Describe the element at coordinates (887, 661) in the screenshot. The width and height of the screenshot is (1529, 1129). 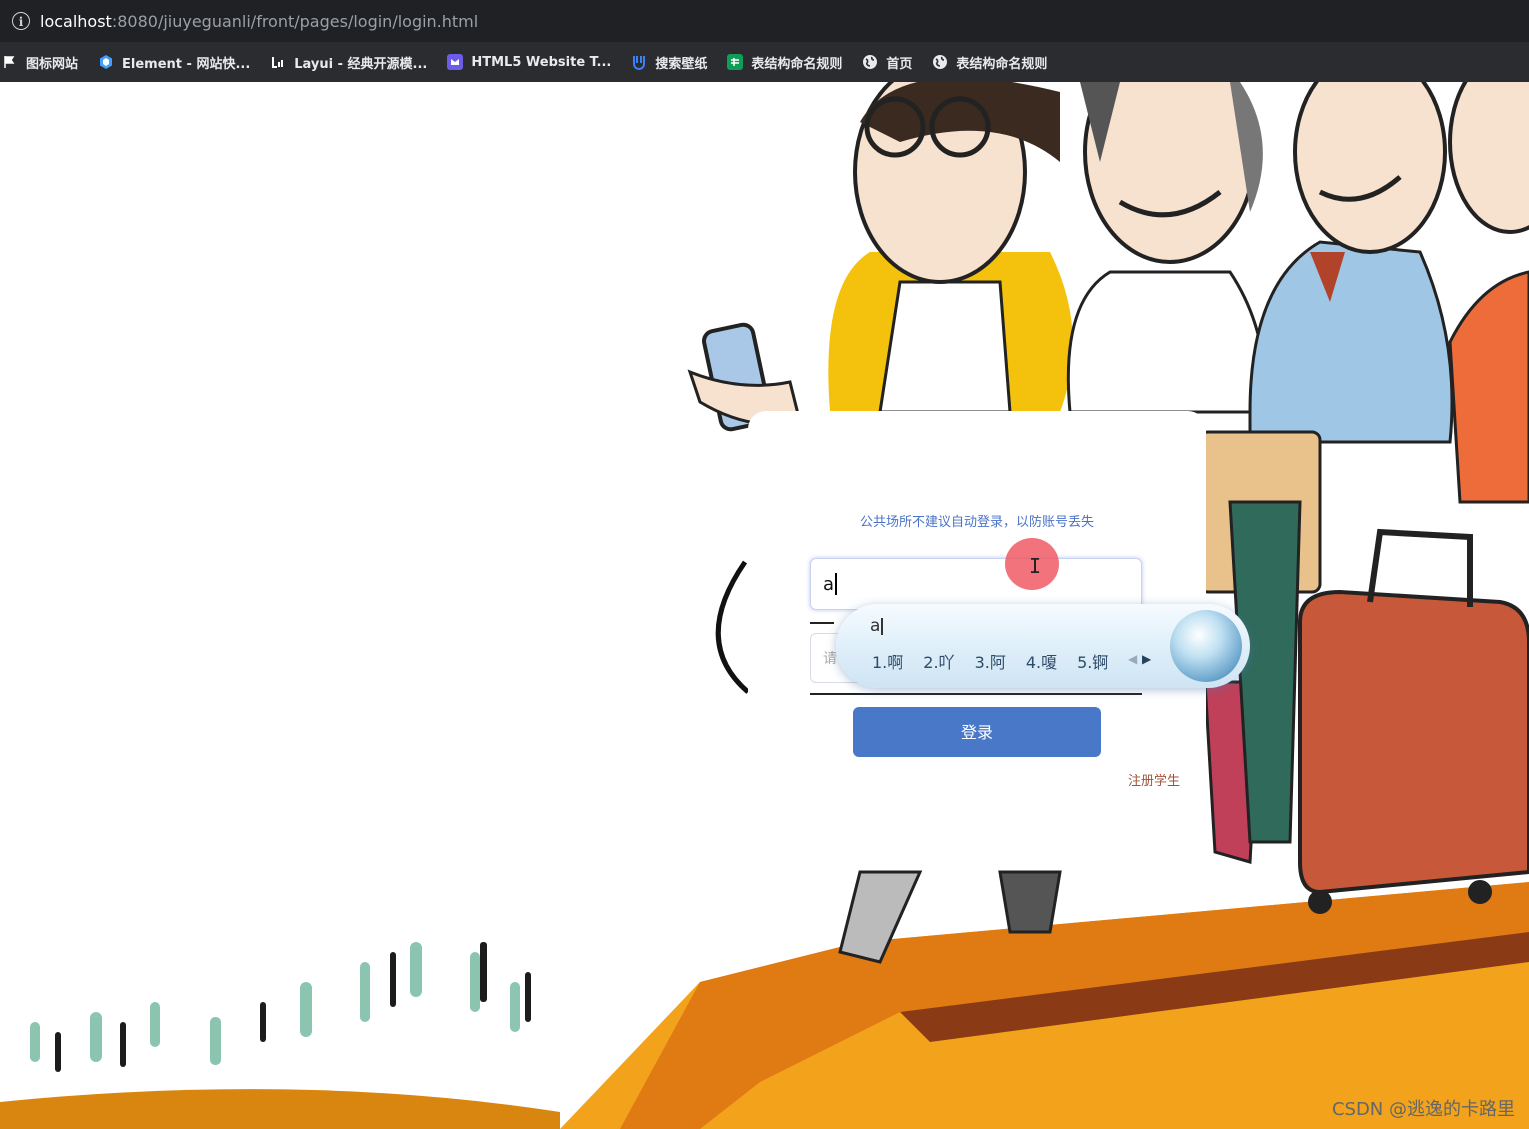
I see `ime-candidate: 1.啊` at that location.